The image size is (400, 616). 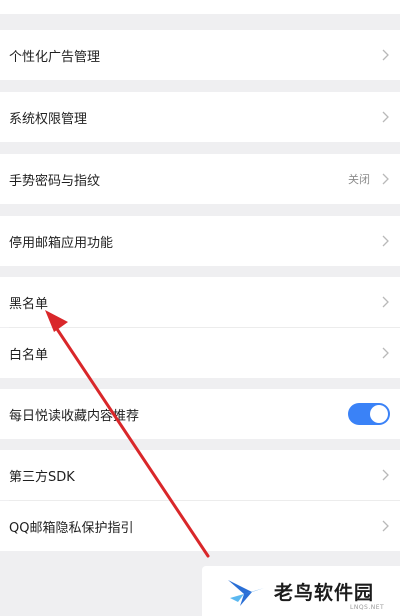 I want to click on settings-item-label: 白名单, so click(x=29, y=355).